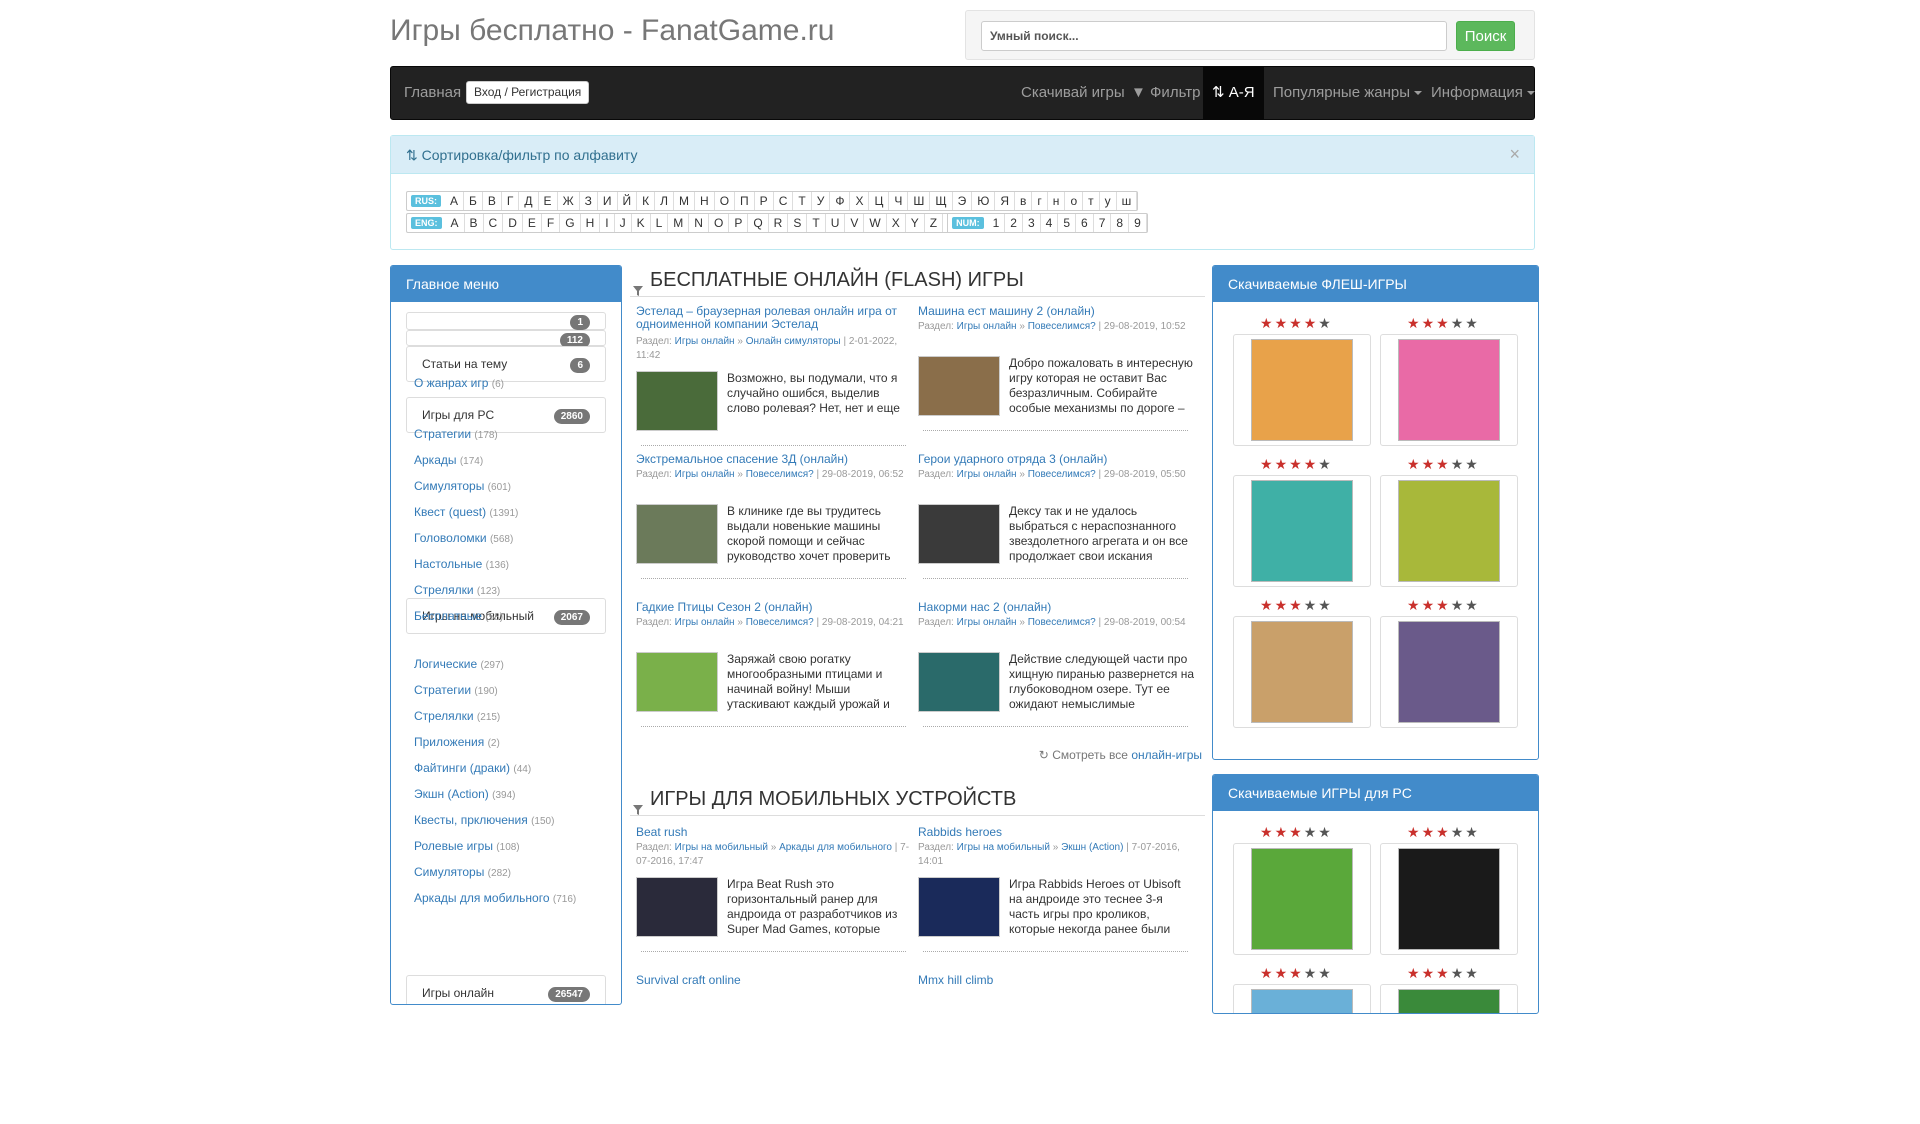  What do you see at coordinates (1073, 93) in the screenshot?
I see `nav-downloads: Скачивай игры` at bounding box center [1073, 93].